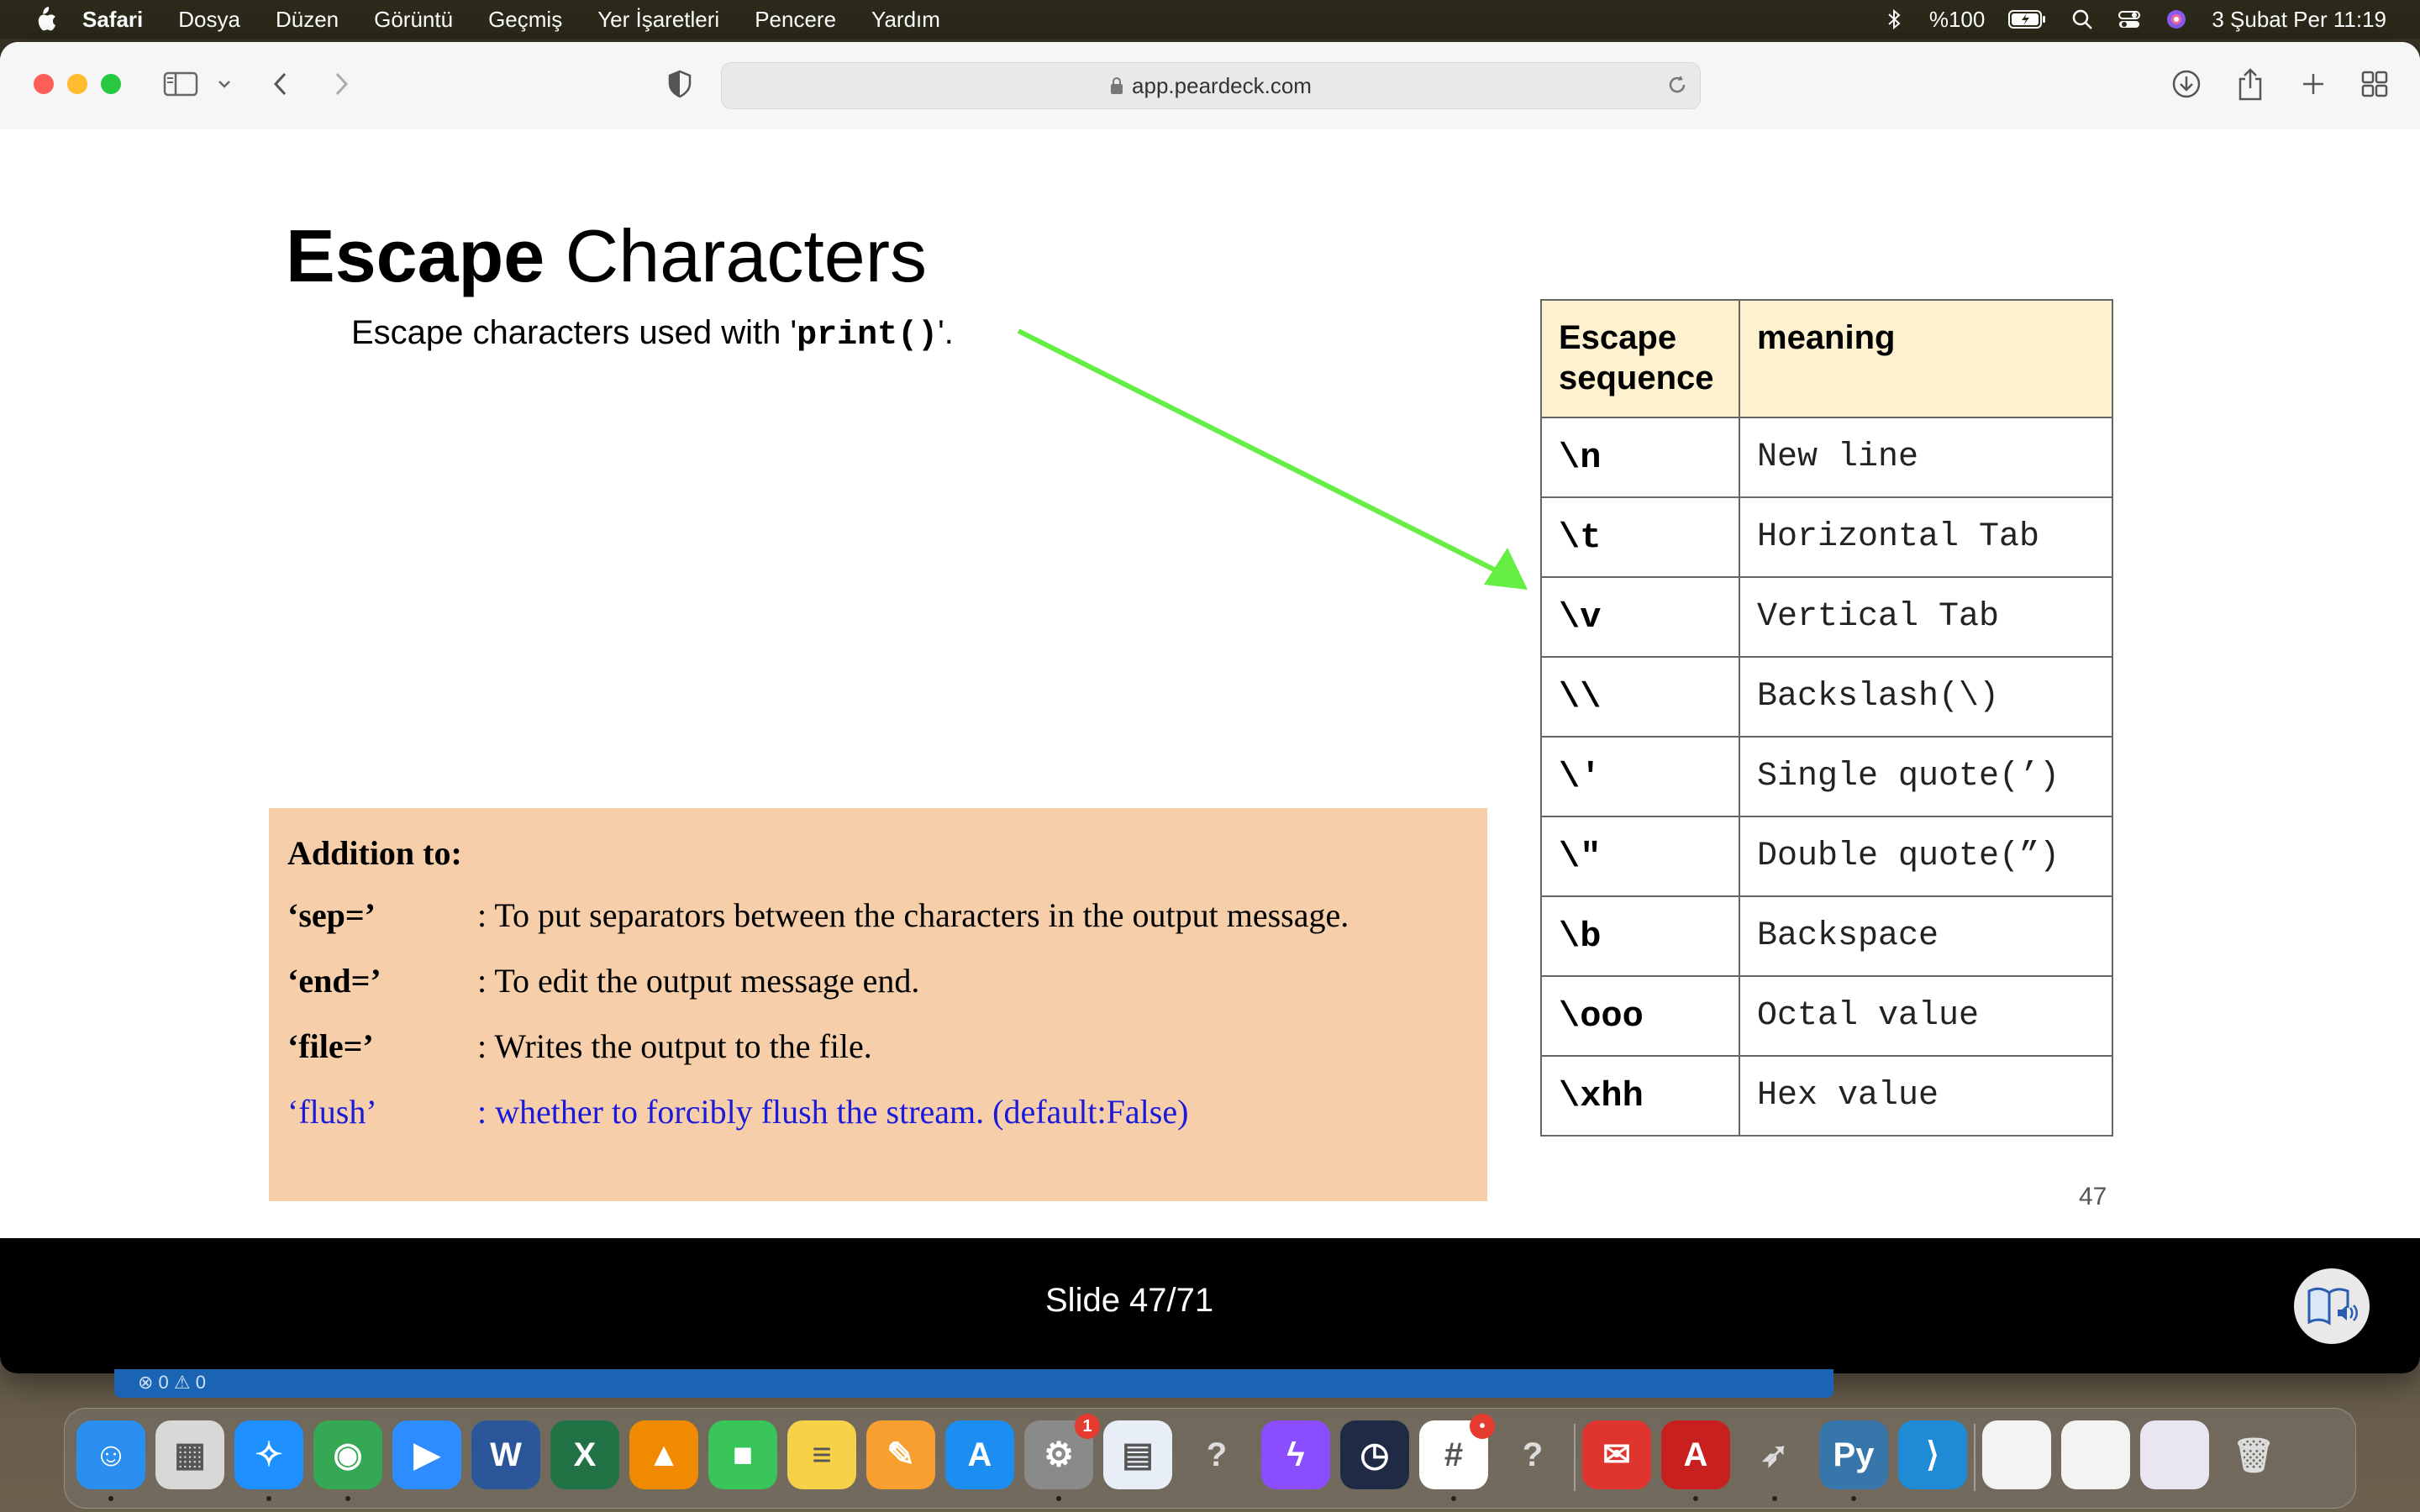  I want to click on mail-icon: ✉, so click(1617, 1454).